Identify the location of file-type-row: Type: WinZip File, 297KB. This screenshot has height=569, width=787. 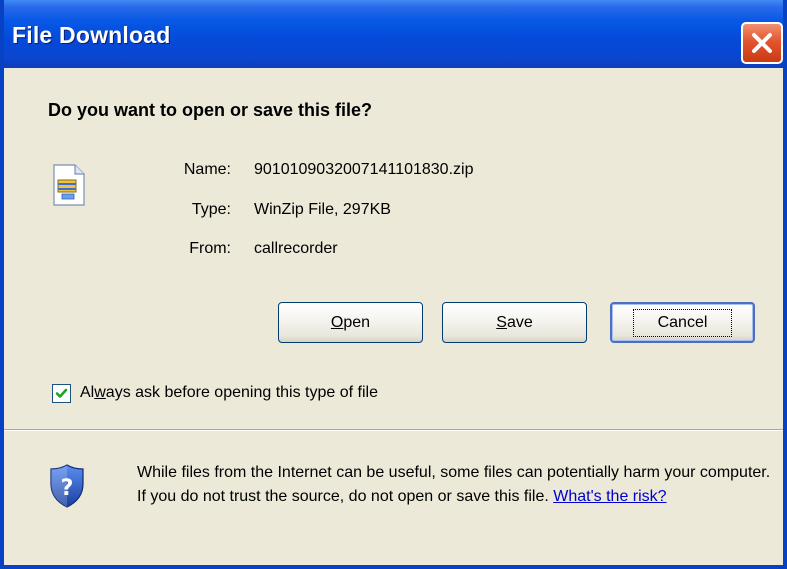
(393, 213).